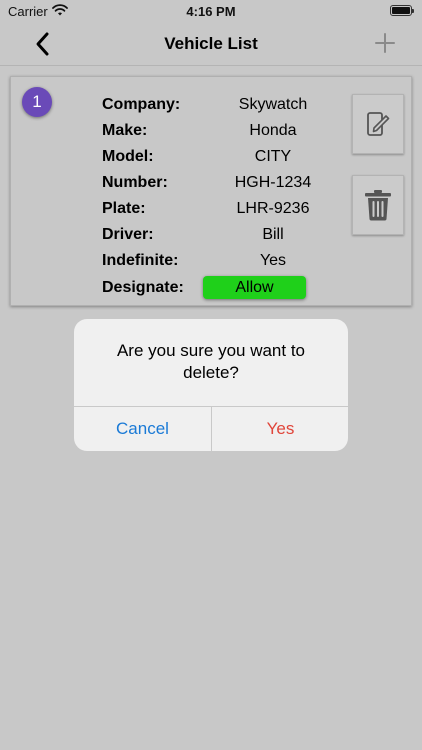 The height and width of the screenshot is (750, 422). Describe the element at coordinates (280, 429) in the screenshot. I see `confirm-delete-button: Yes` at that location.